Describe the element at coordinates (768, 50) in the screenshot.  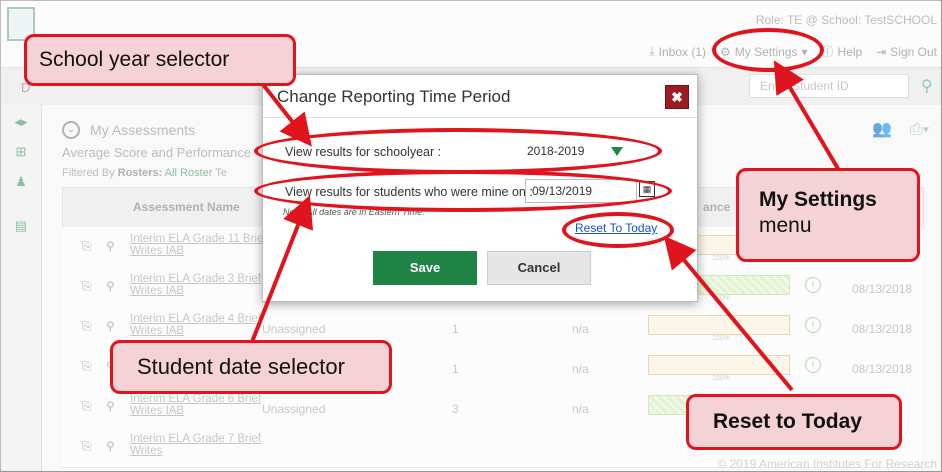
I see `settings-highlight-ellipse` at that location.